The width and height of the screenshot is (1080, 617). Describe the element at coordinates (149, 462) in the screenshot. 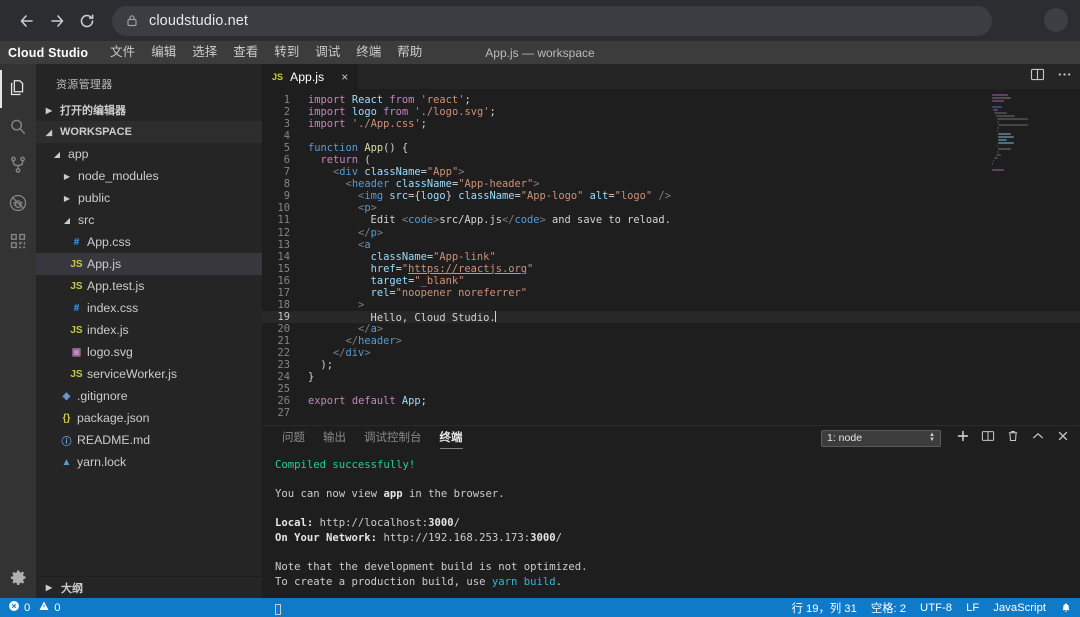

I see `tree-item-yarn-lock: ▲ yarn.lock` at that location.